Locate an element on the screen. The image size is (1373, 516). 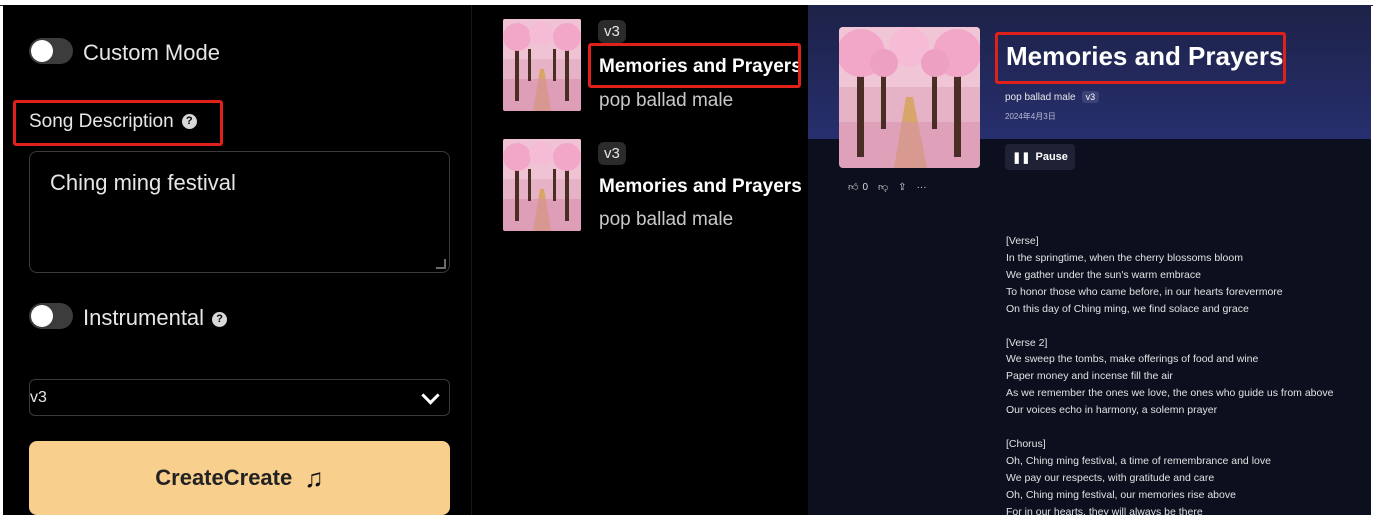
create-button: CreateCreate ♫ is located at coordinates (239, 478).